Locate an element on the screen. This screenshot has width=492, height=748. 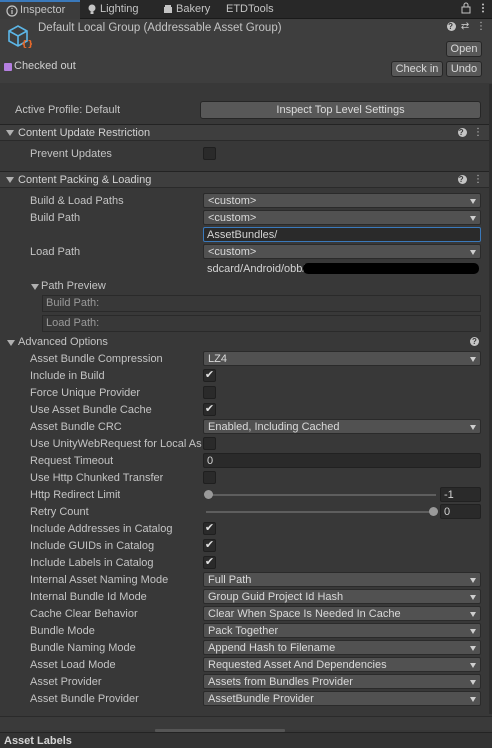
tab-tools is located at coordinates (474, 9).